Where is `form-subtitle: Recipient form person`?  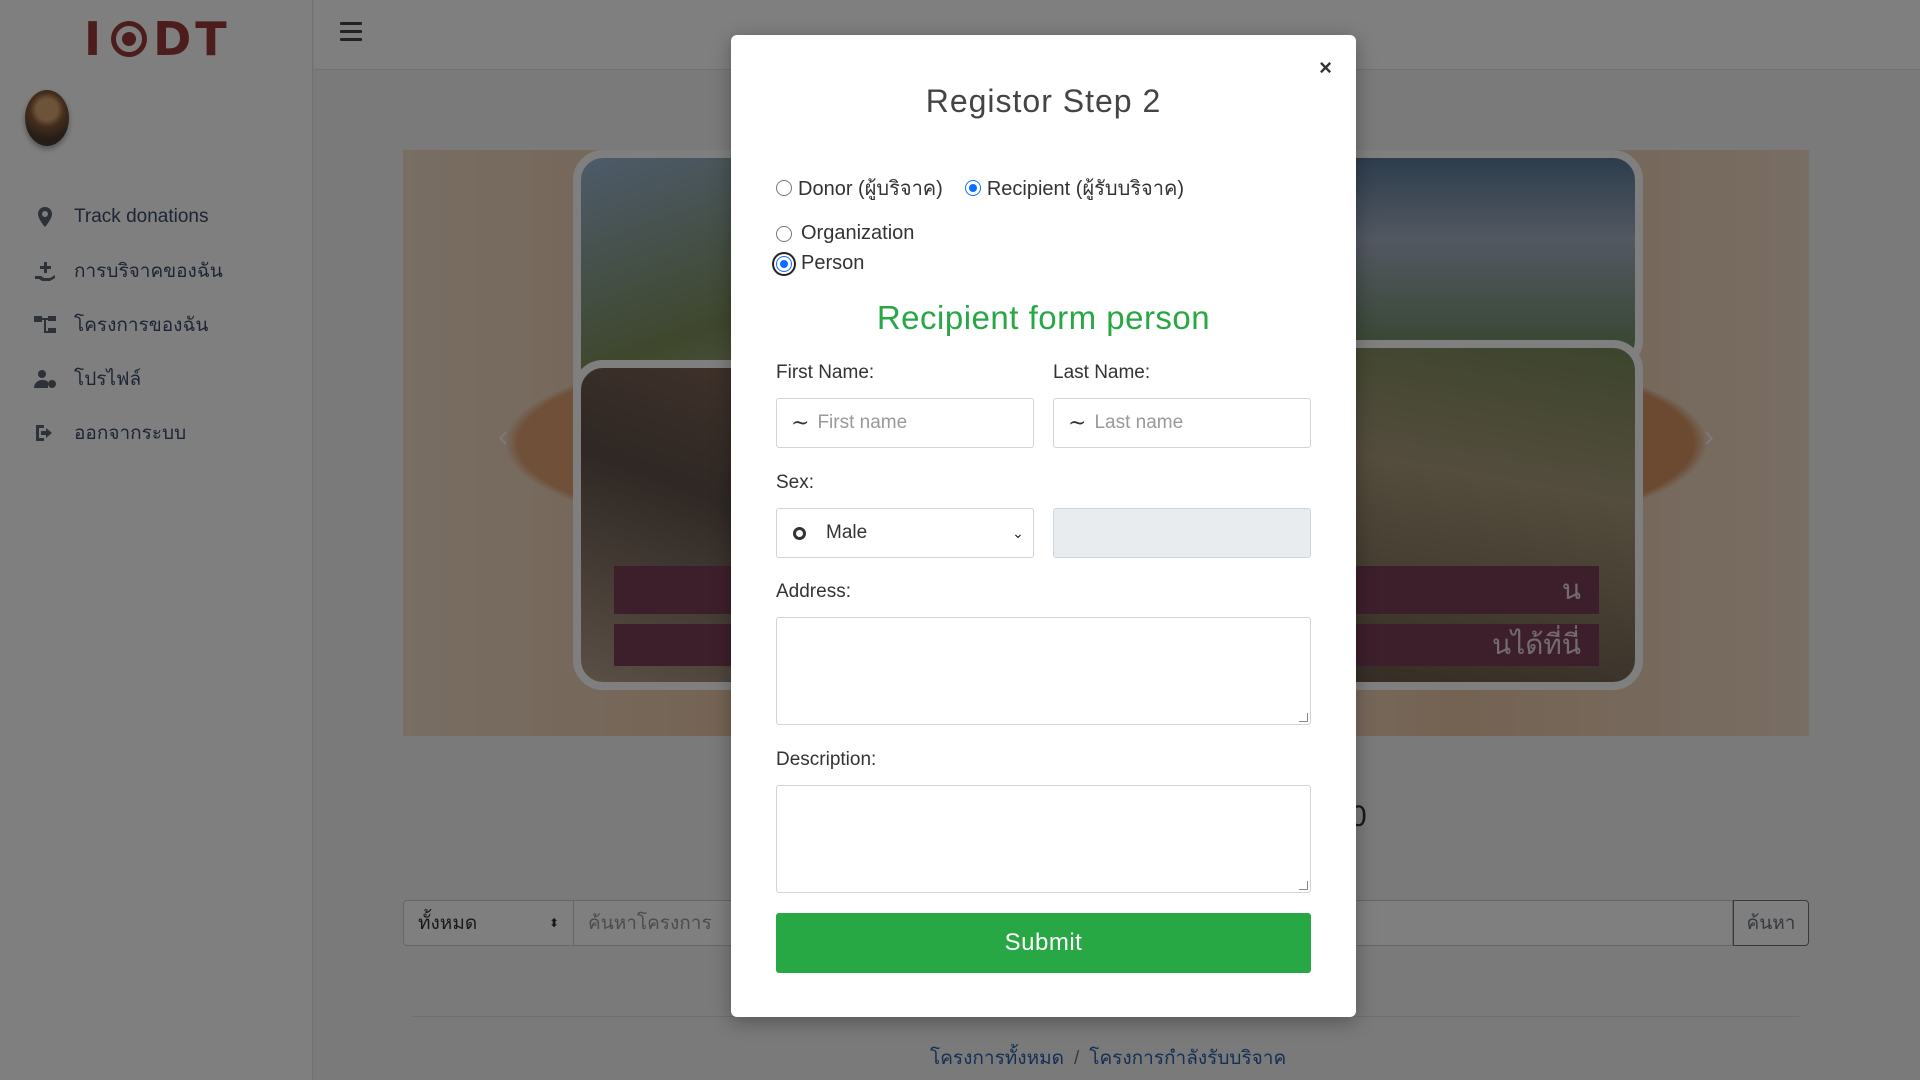
form-subtitle: Recipient form person is located at coordinates (1043, 317).